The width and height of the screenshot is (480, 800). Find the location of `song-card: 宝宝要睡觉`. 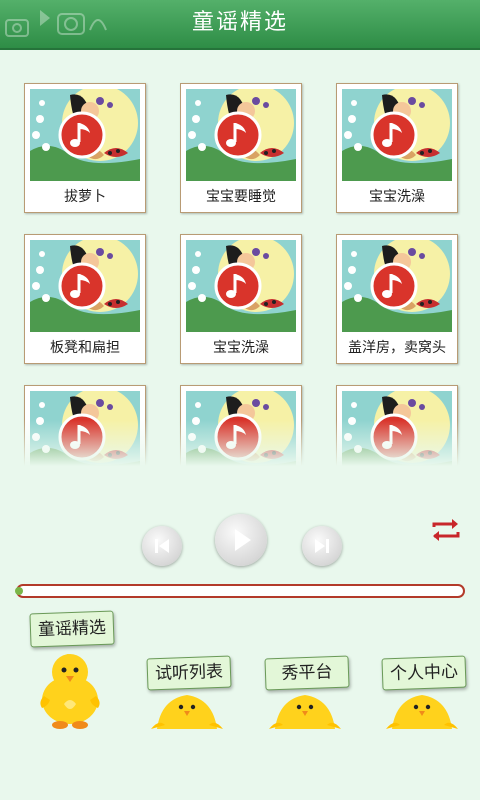

song-card: 宝宝要睡觉 is located at coordinates (241, 148).